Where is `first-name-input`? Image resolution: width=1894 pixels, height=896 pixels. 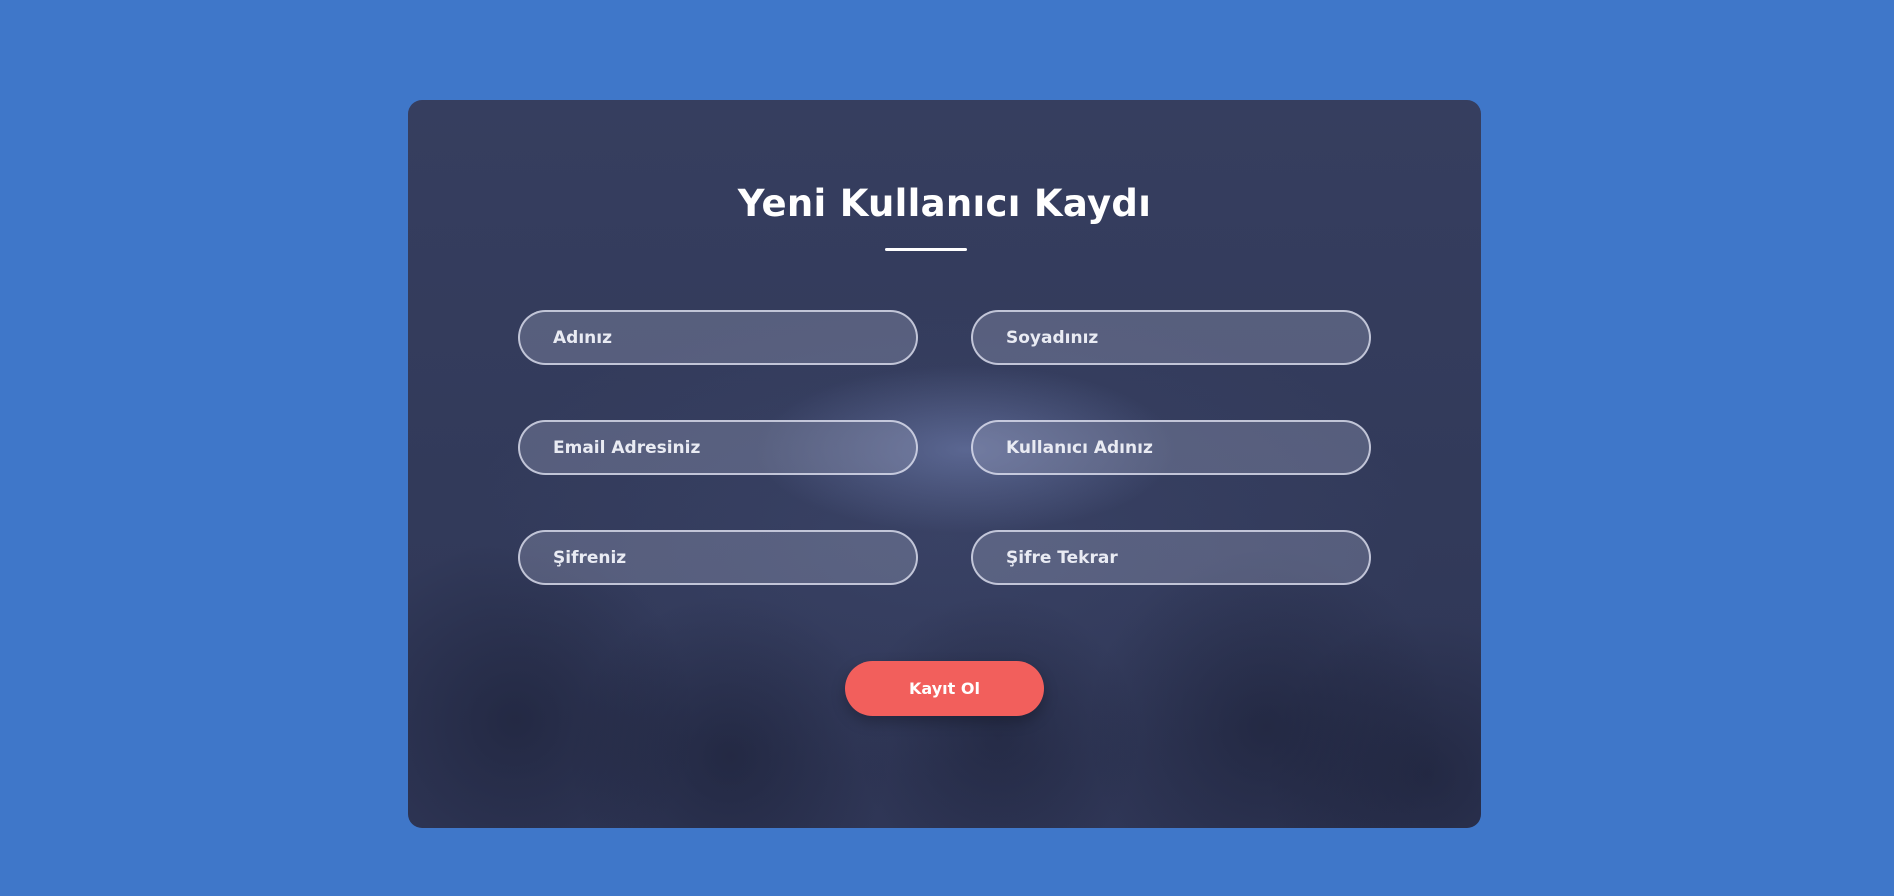 first-name-input is located at coordinates (718, 337).